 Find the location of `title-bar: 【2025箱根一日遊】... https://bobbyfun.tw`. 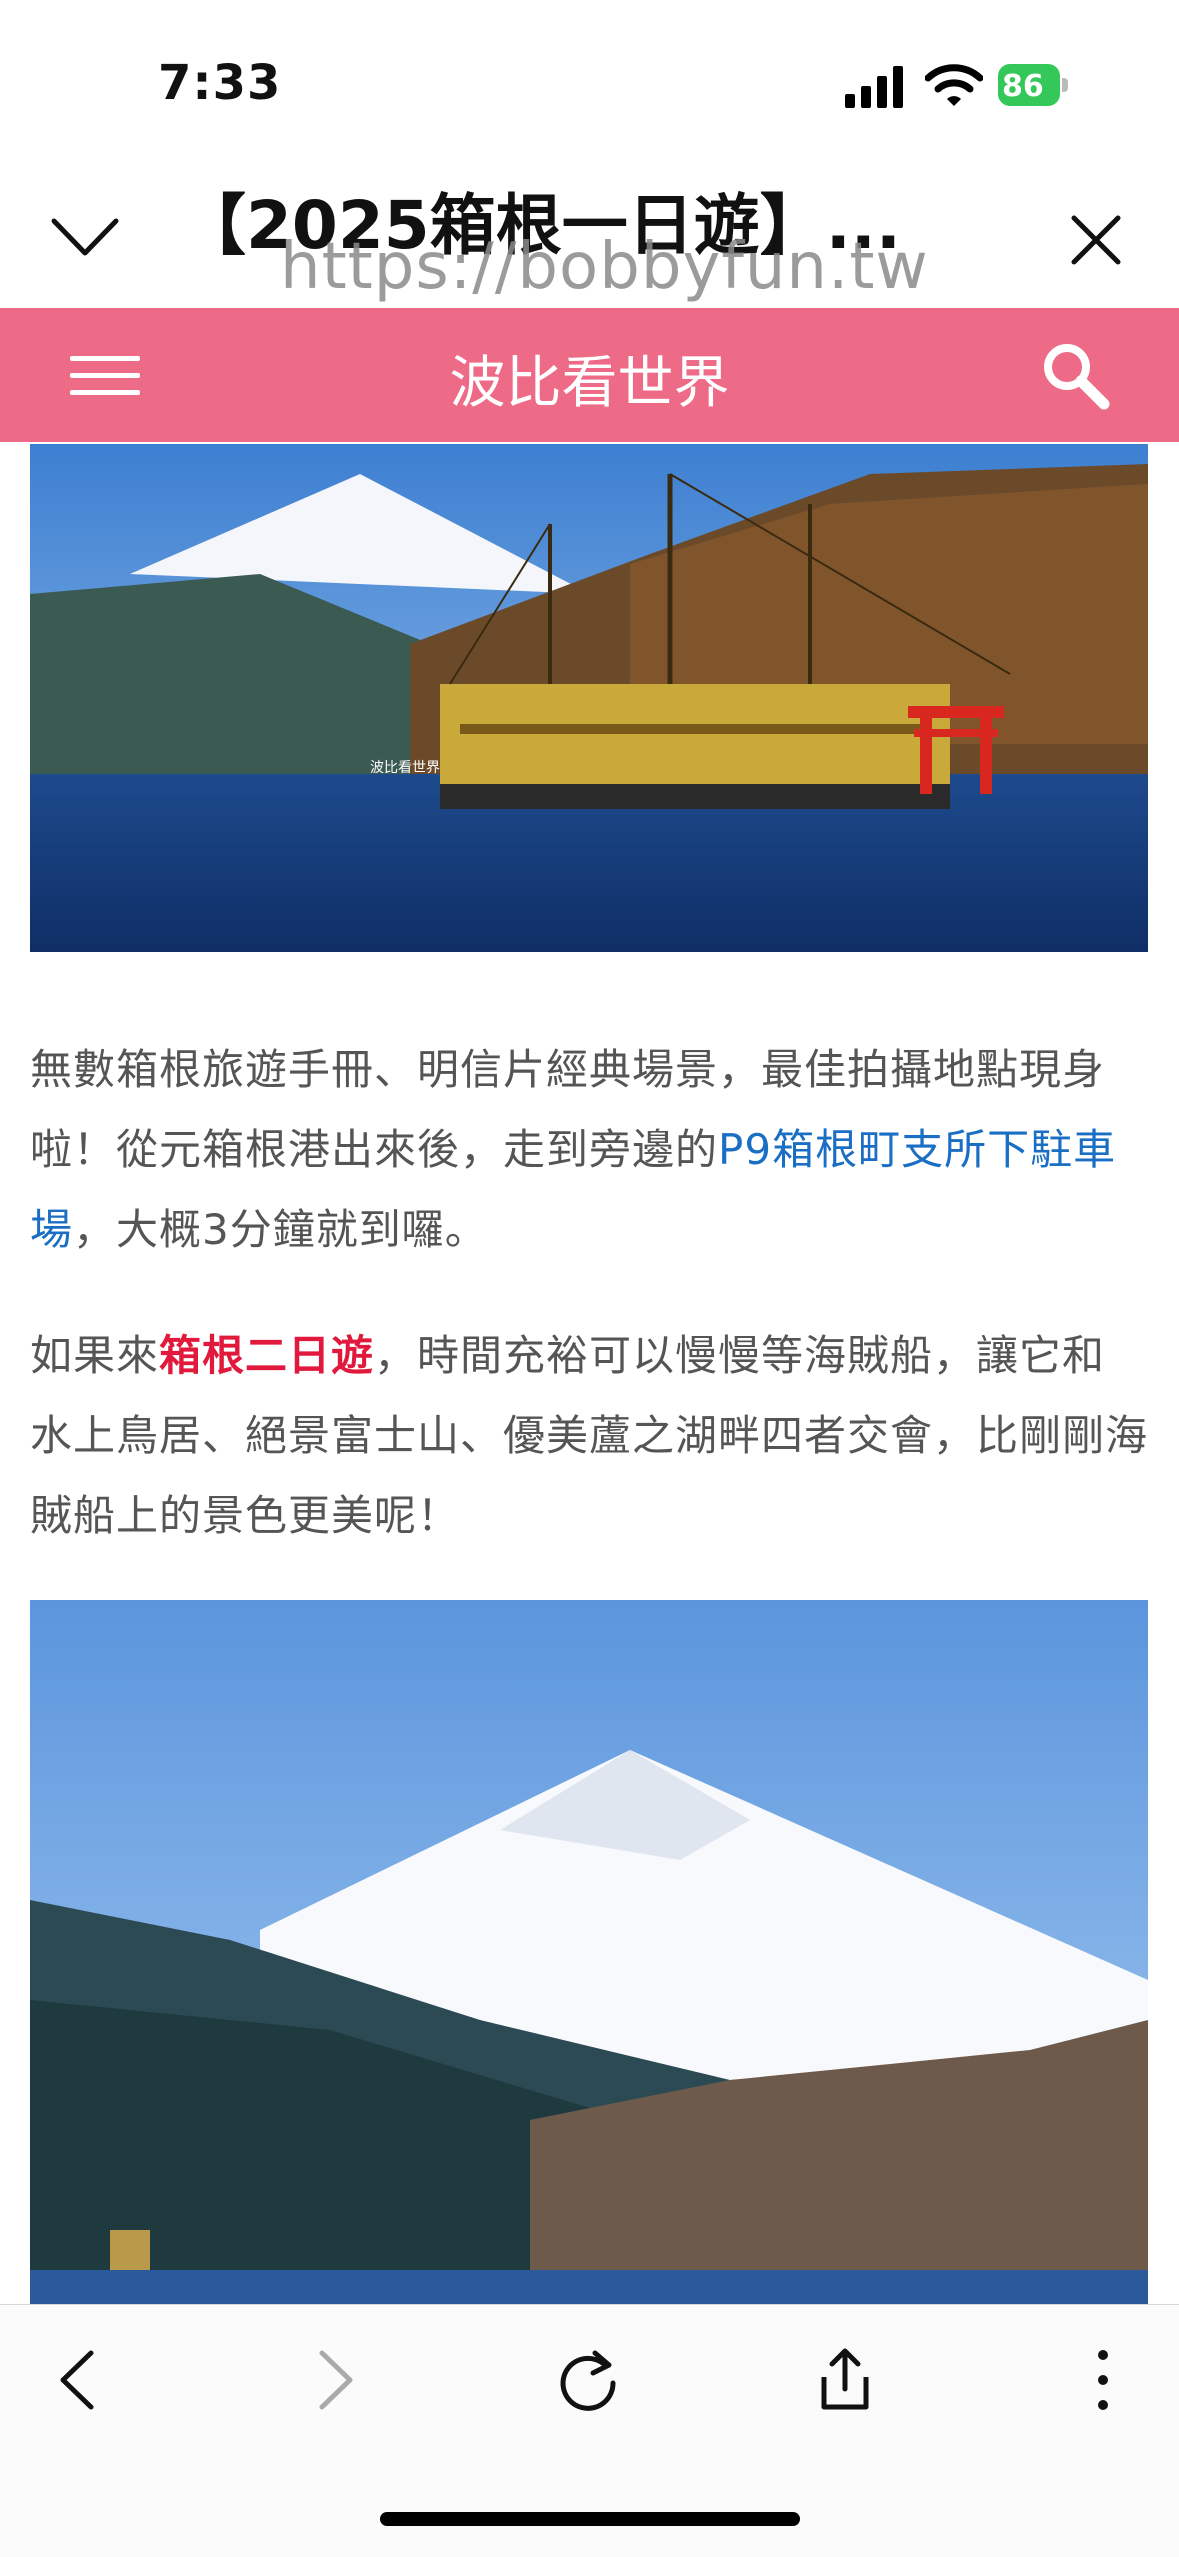

title-bar: 【2025箱根一日遊】... https://bobbyfun.tw is located at coordinates (589, 230).